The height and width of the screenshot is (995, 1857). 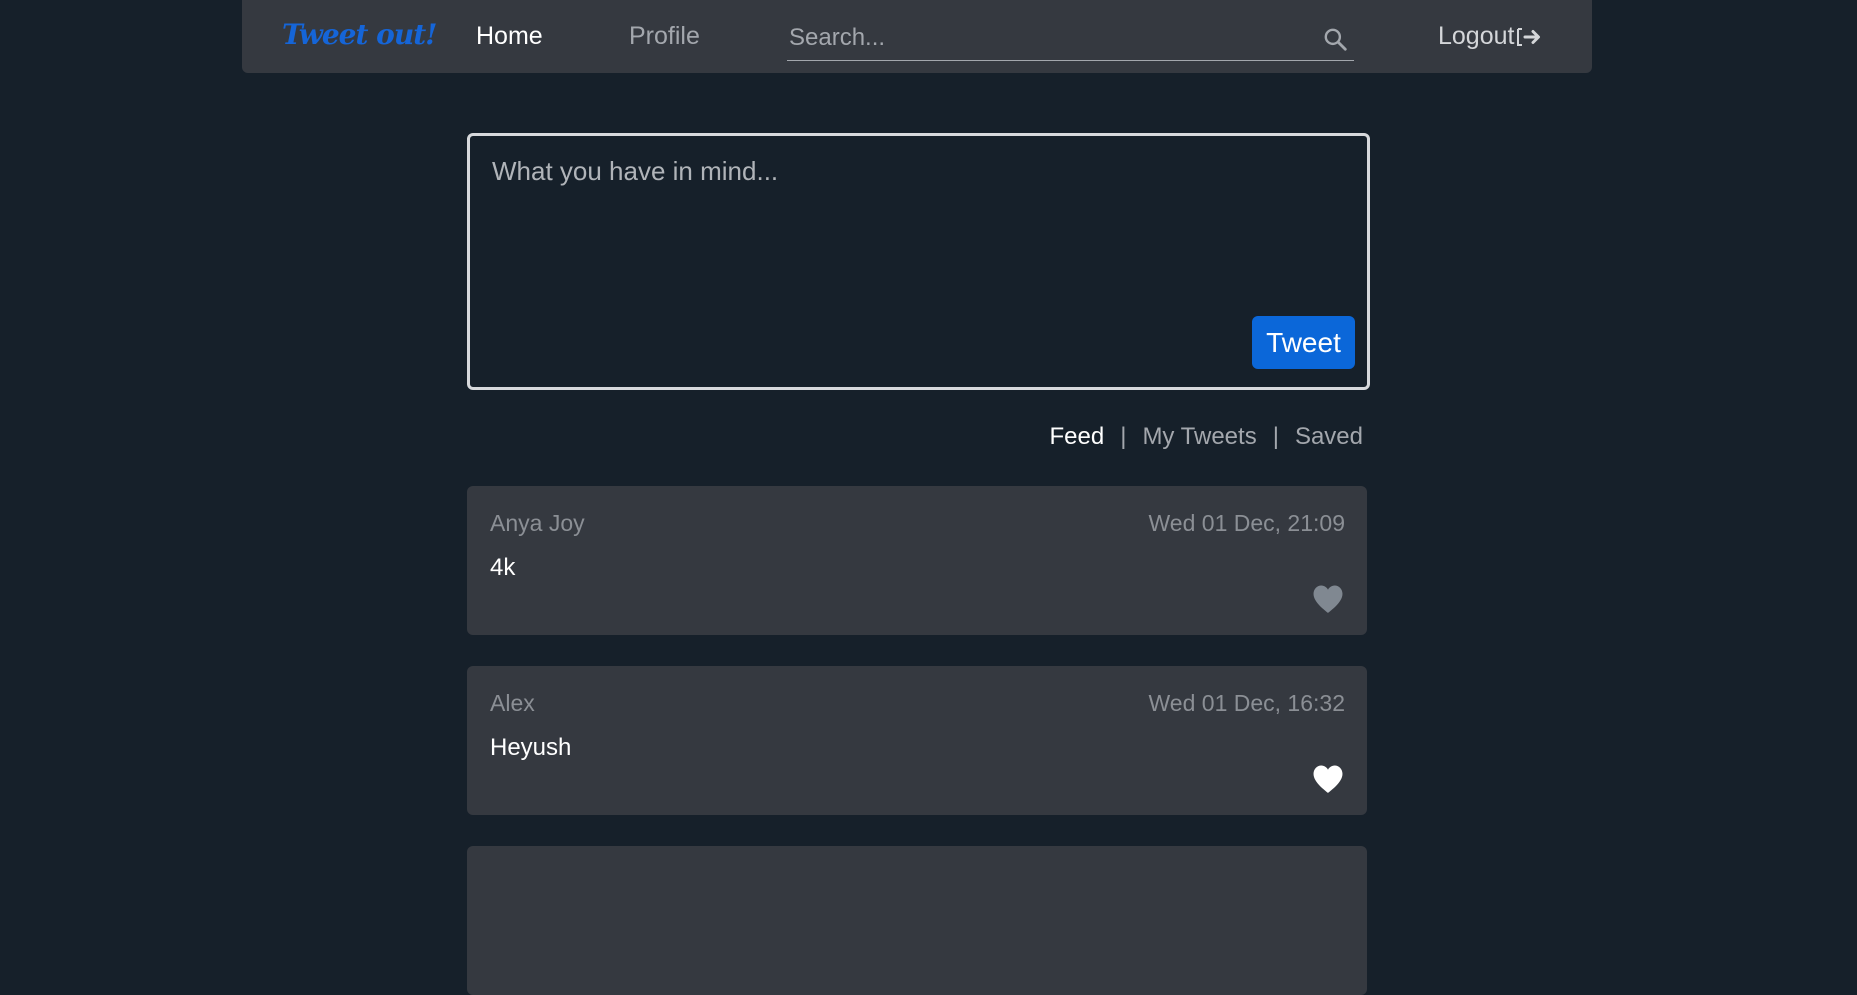 What do you see at coordinates (1246, 703) in the screenshot?
I see `tweet-date: Wed 01 Dec, 16:32` at bounding box center [1246, 703].